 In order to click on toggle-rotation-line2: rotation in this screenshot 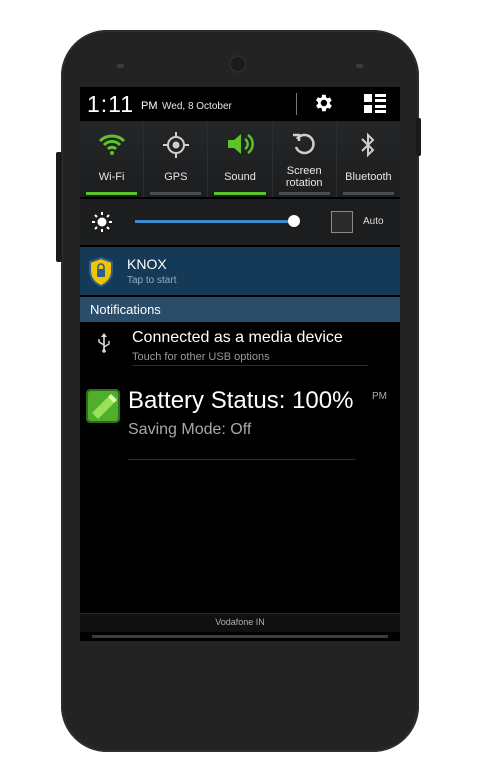, I will do `click(304, 183)`.